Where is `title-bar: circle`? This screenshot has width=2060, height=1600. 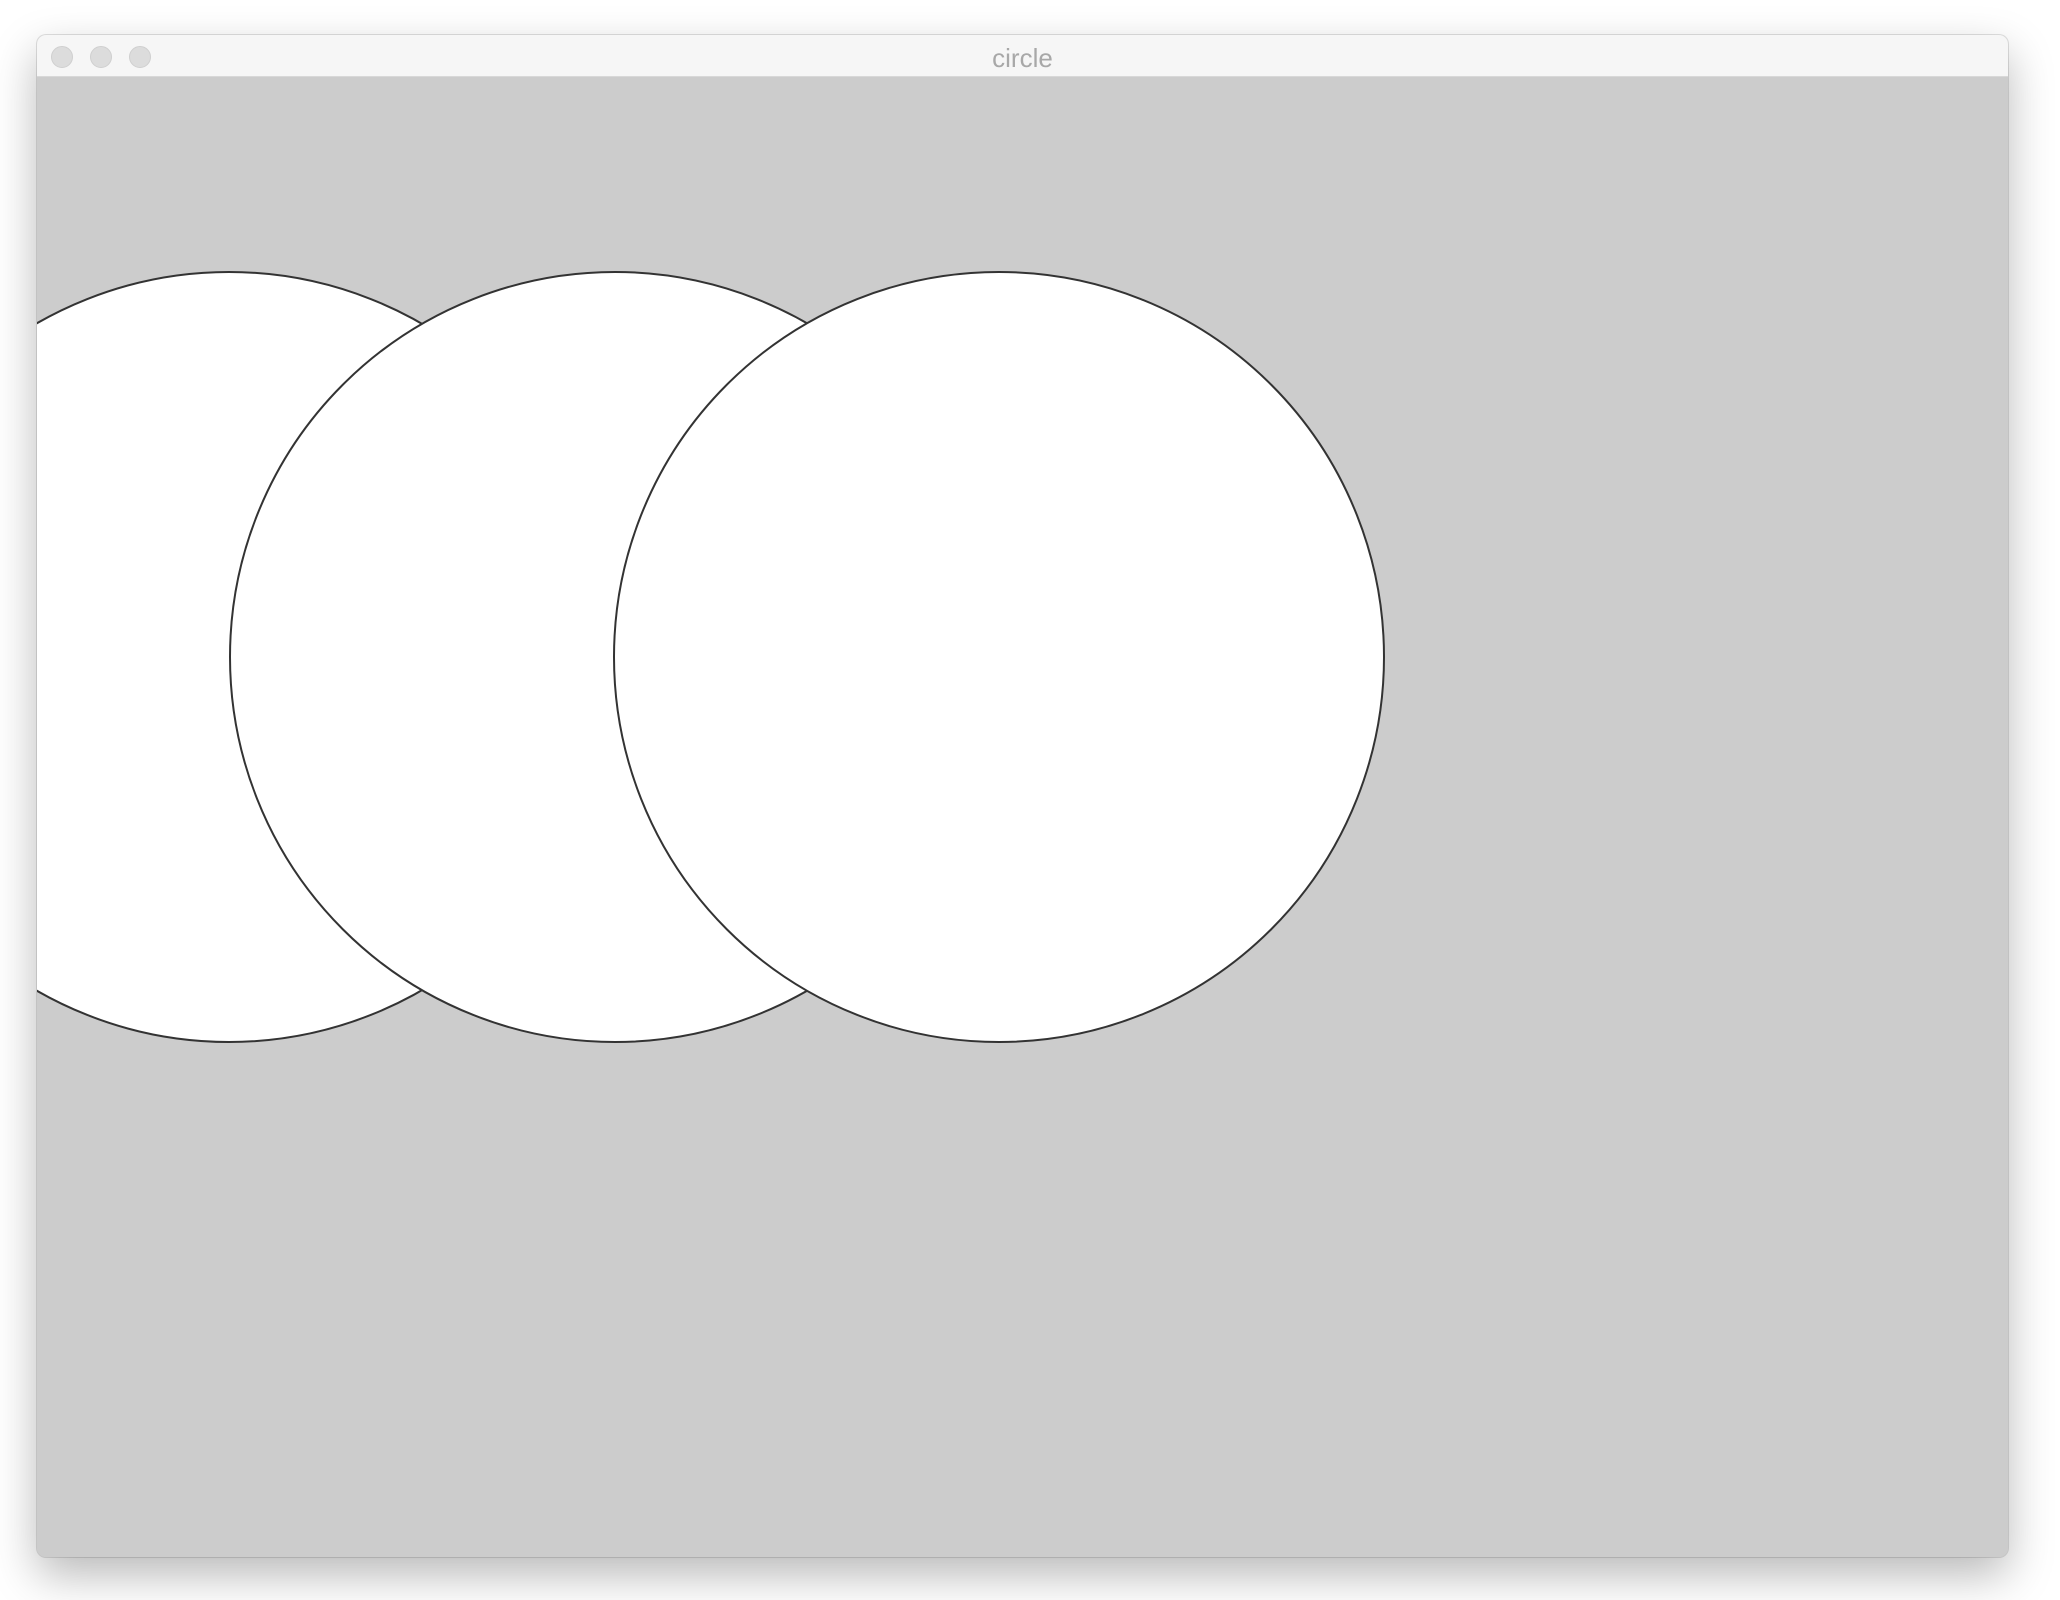 title-bar: circle is located at coordinates (1022, 56).